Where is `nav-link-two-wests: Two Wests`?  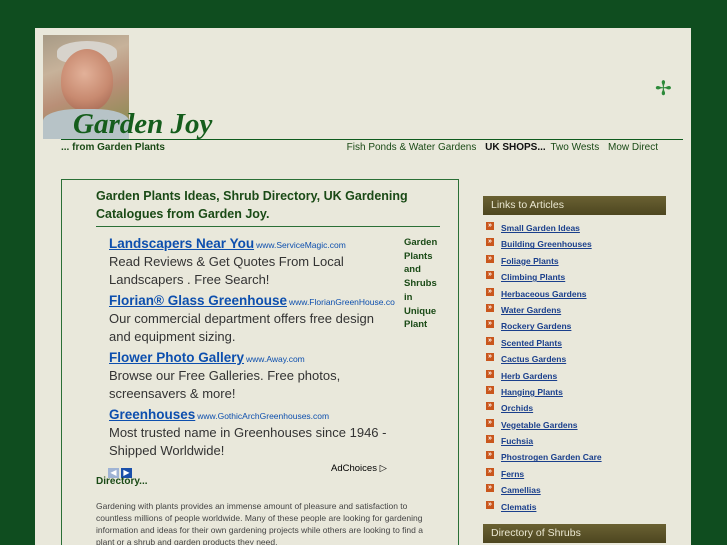
nav-link-two-wests: Two Wests is located at coordinates (574, 147).